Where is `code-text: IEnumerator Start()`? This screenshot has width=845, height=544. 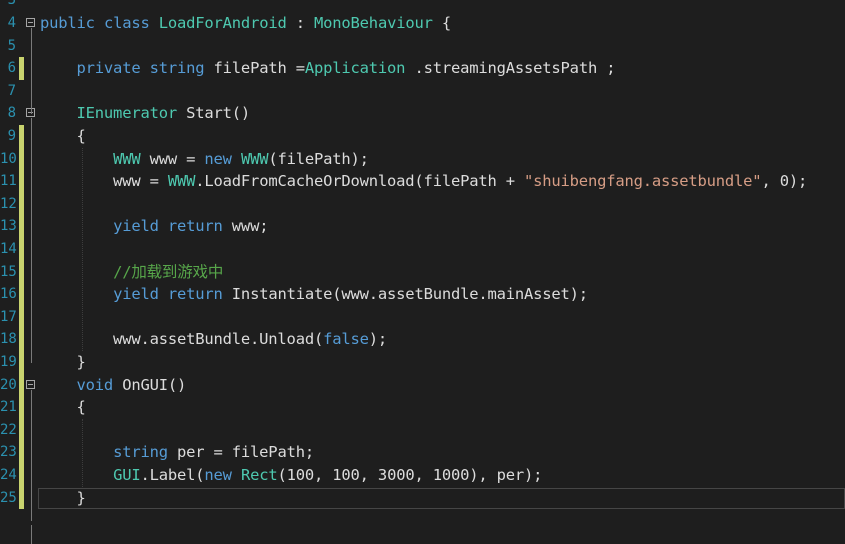
code-text: IEnumerator Start() is located at coordinates (145, 113).